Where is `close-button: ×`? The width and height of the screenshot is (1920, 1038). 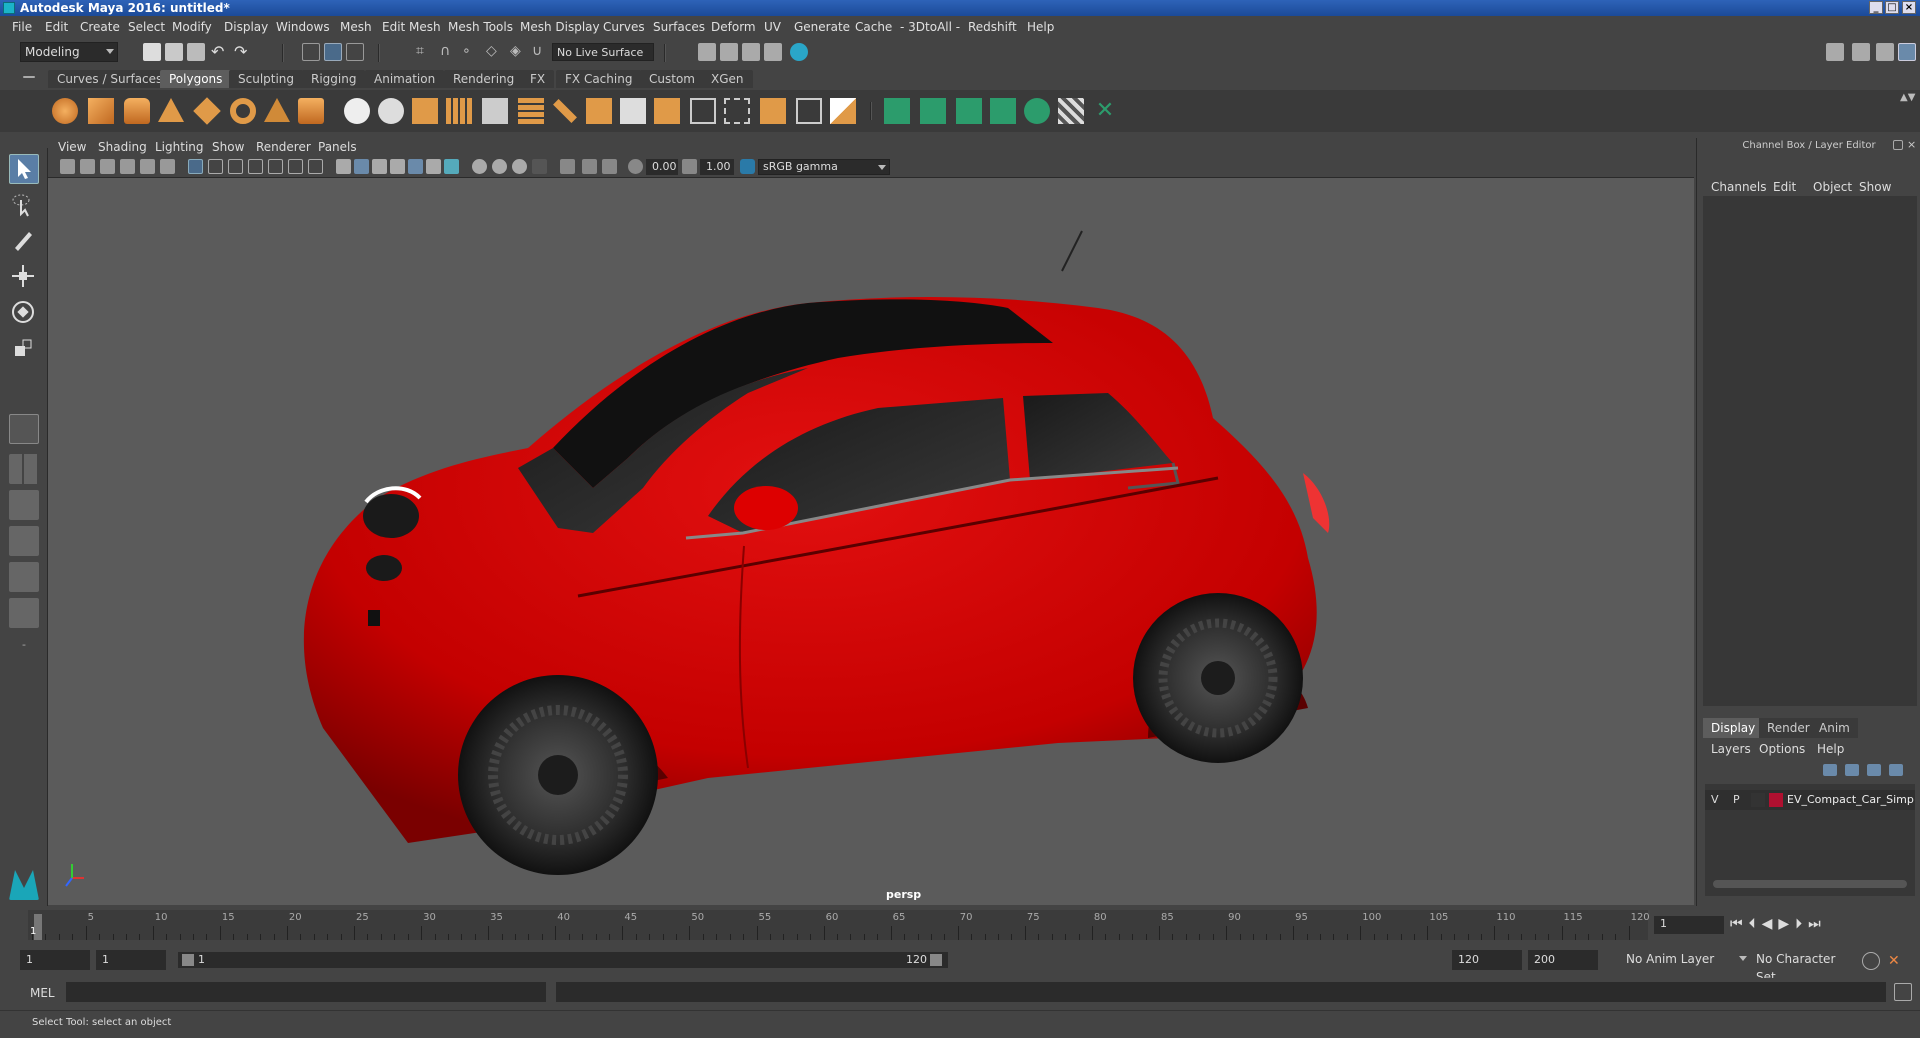 close-button: × is located at coordinates (1909, 7).